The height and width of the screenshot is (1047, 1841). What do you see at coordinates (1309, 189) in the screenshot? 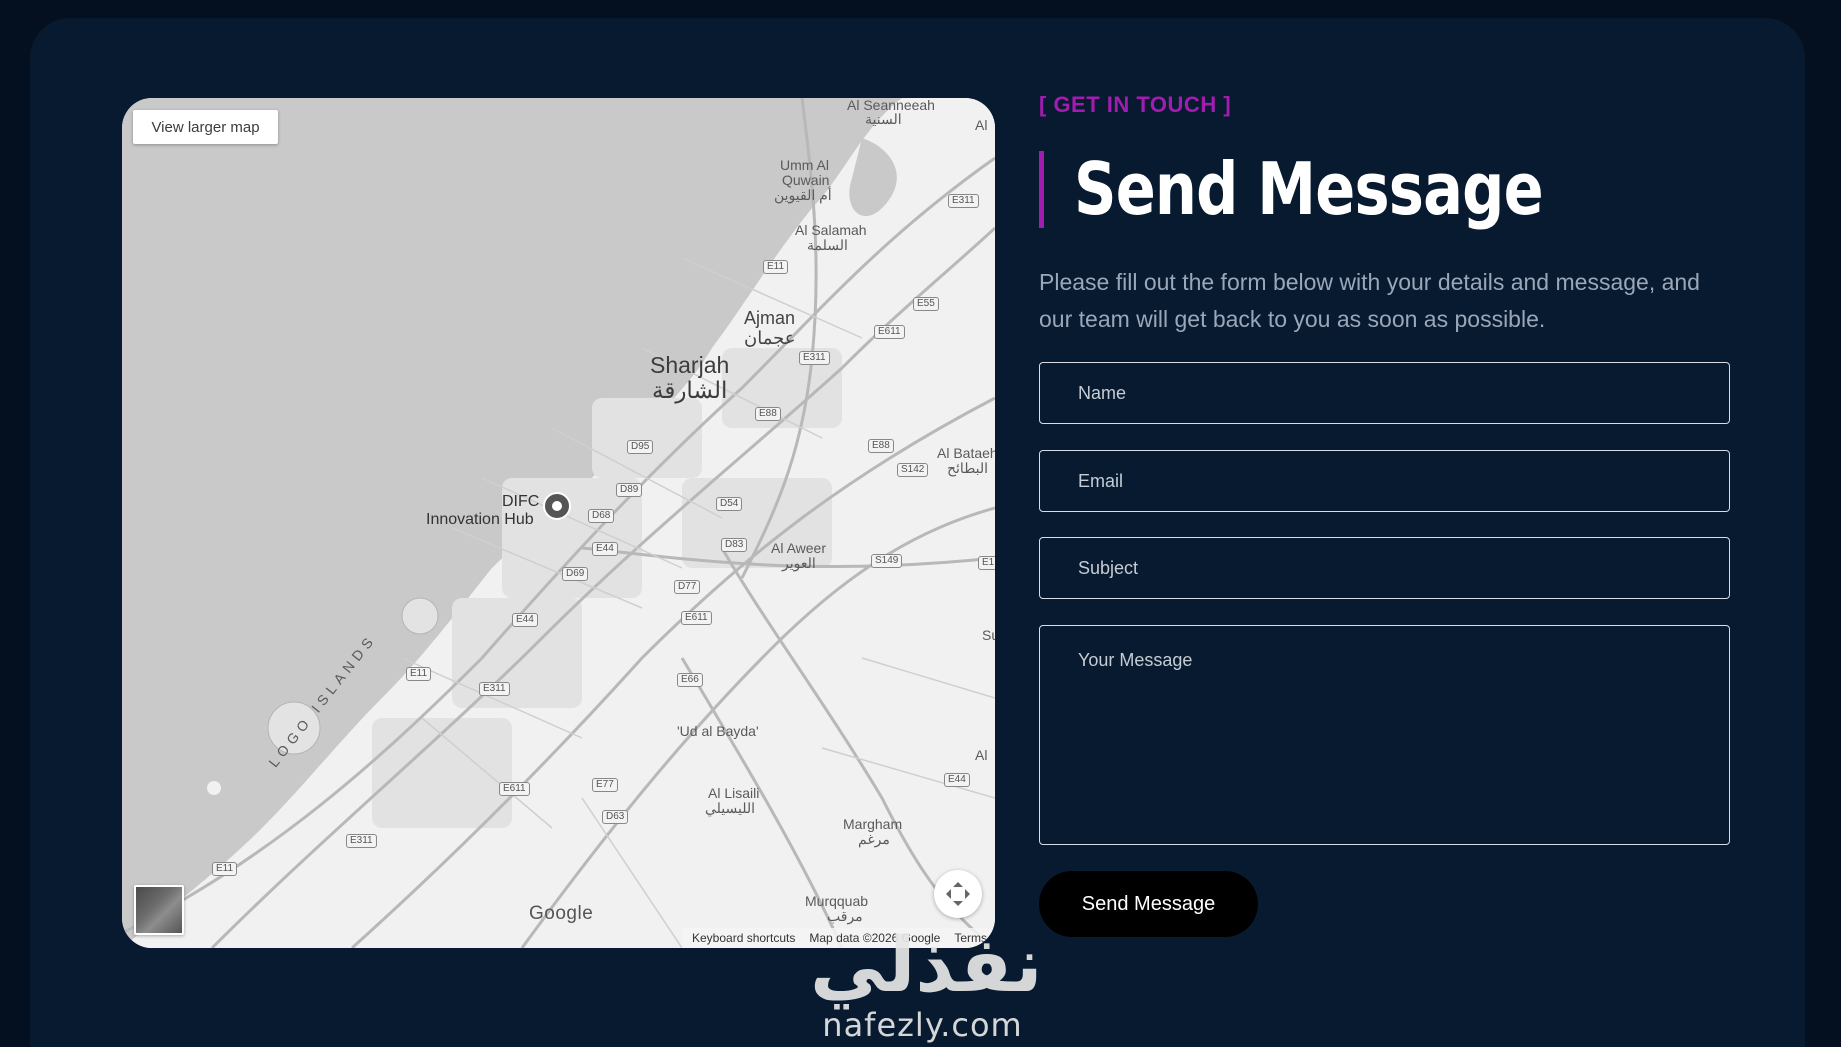
I see `page-title: Send Message` at bounding box center [1309, 189].